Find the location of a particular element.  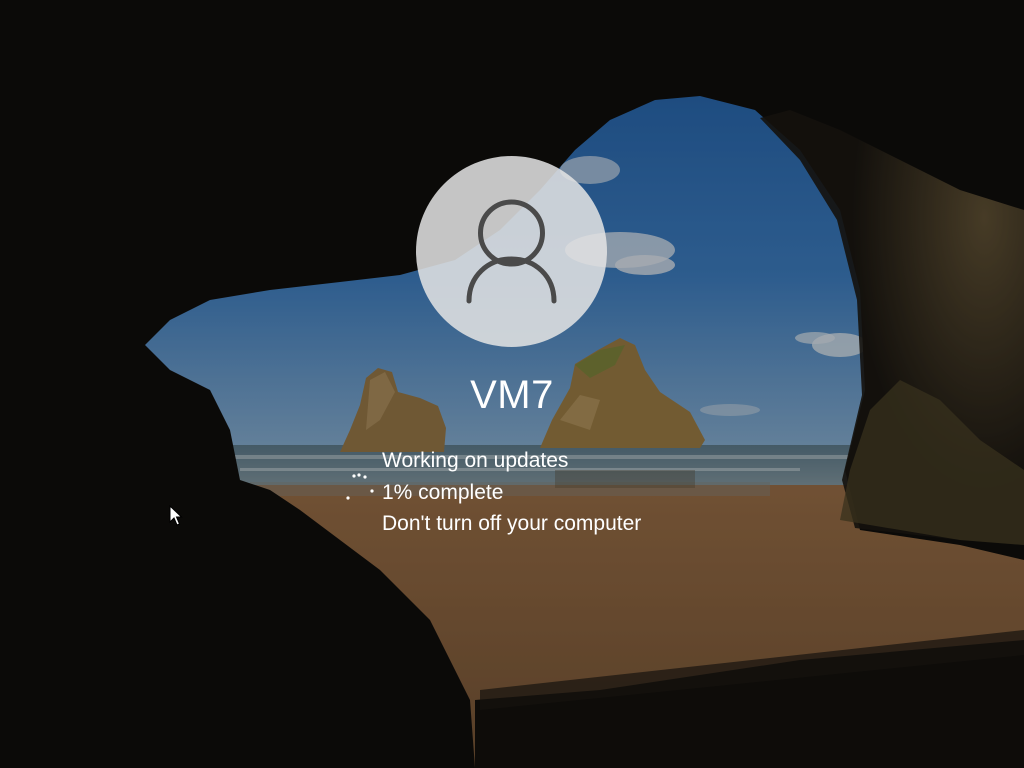

user-avatar is located at coordinates (511, 251).